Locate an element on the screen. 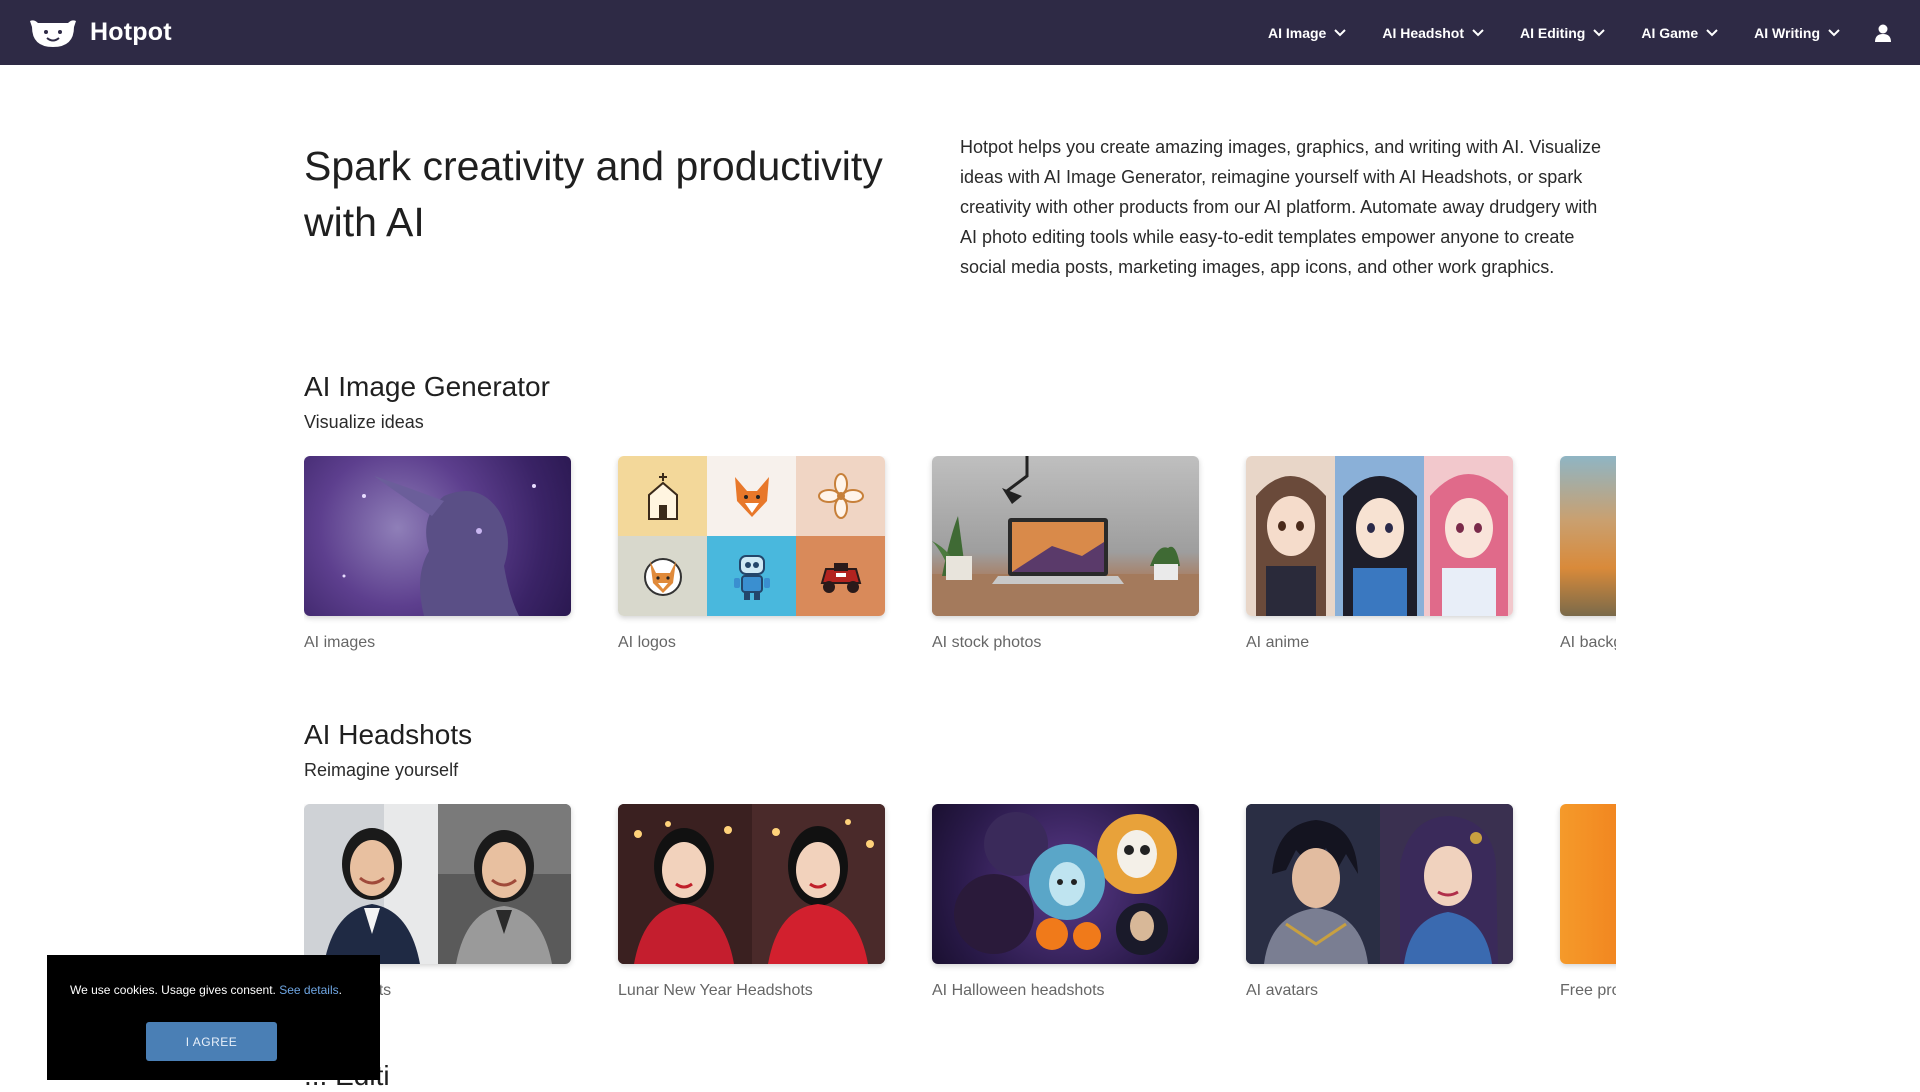 This screenshot has height=1092, width=1920. thumbnail-ai-anime is located at coordinates (1379, 536).